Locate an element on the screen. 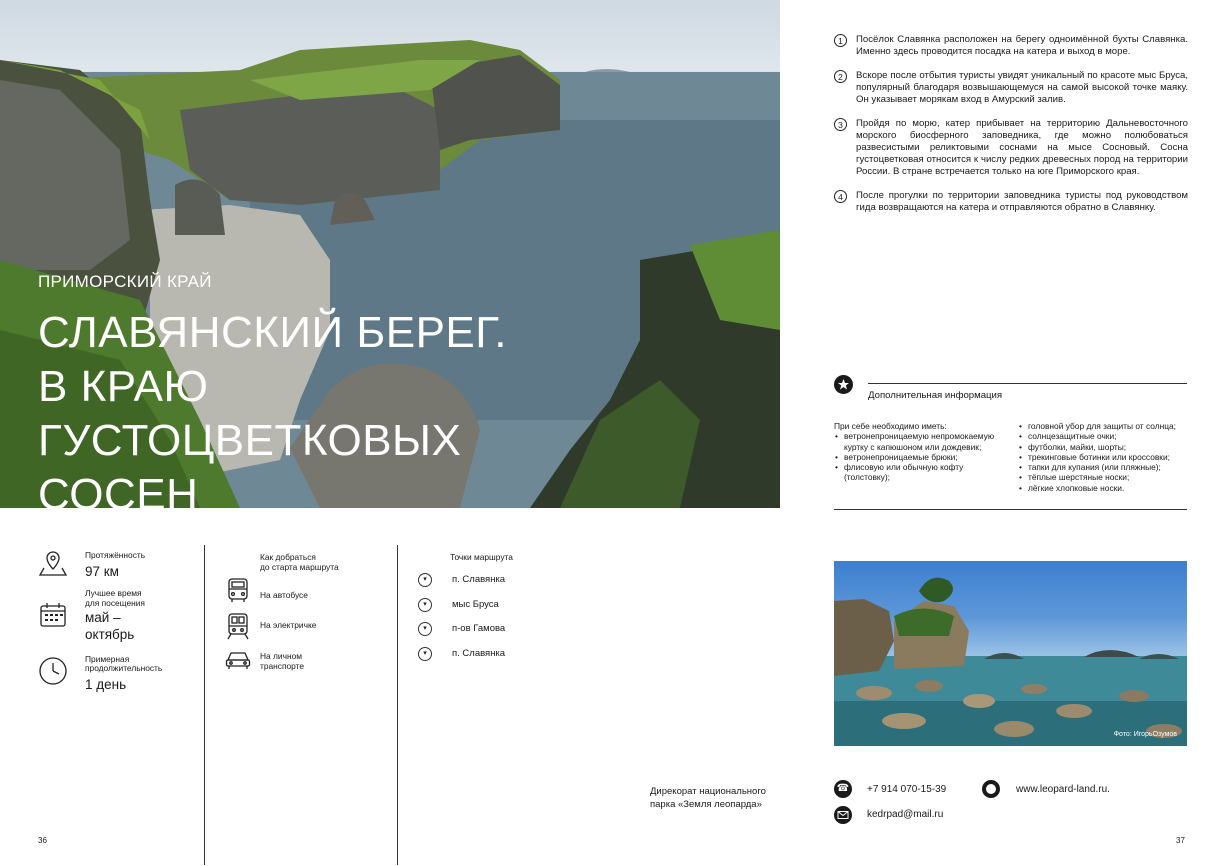  transport-label: Как добраться is located at coordinates (288, 557).